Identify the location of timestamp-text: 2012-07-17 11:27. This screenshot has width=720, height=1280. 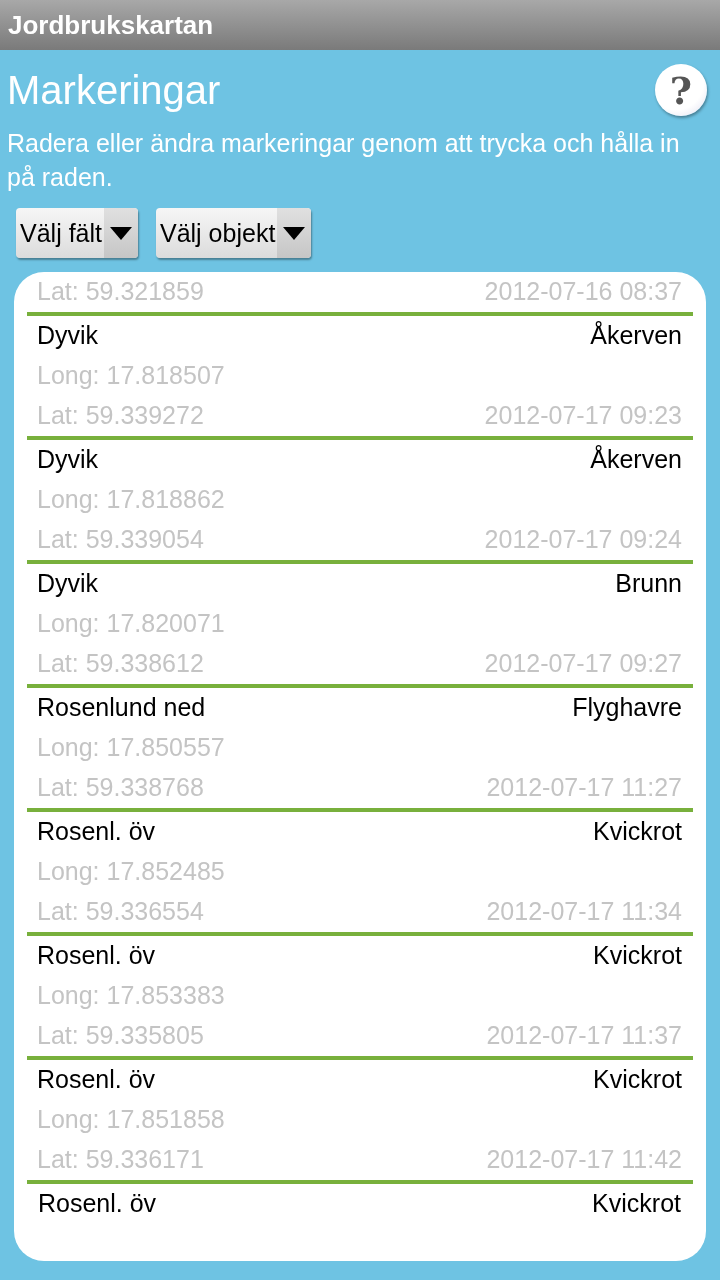
(584, 787).